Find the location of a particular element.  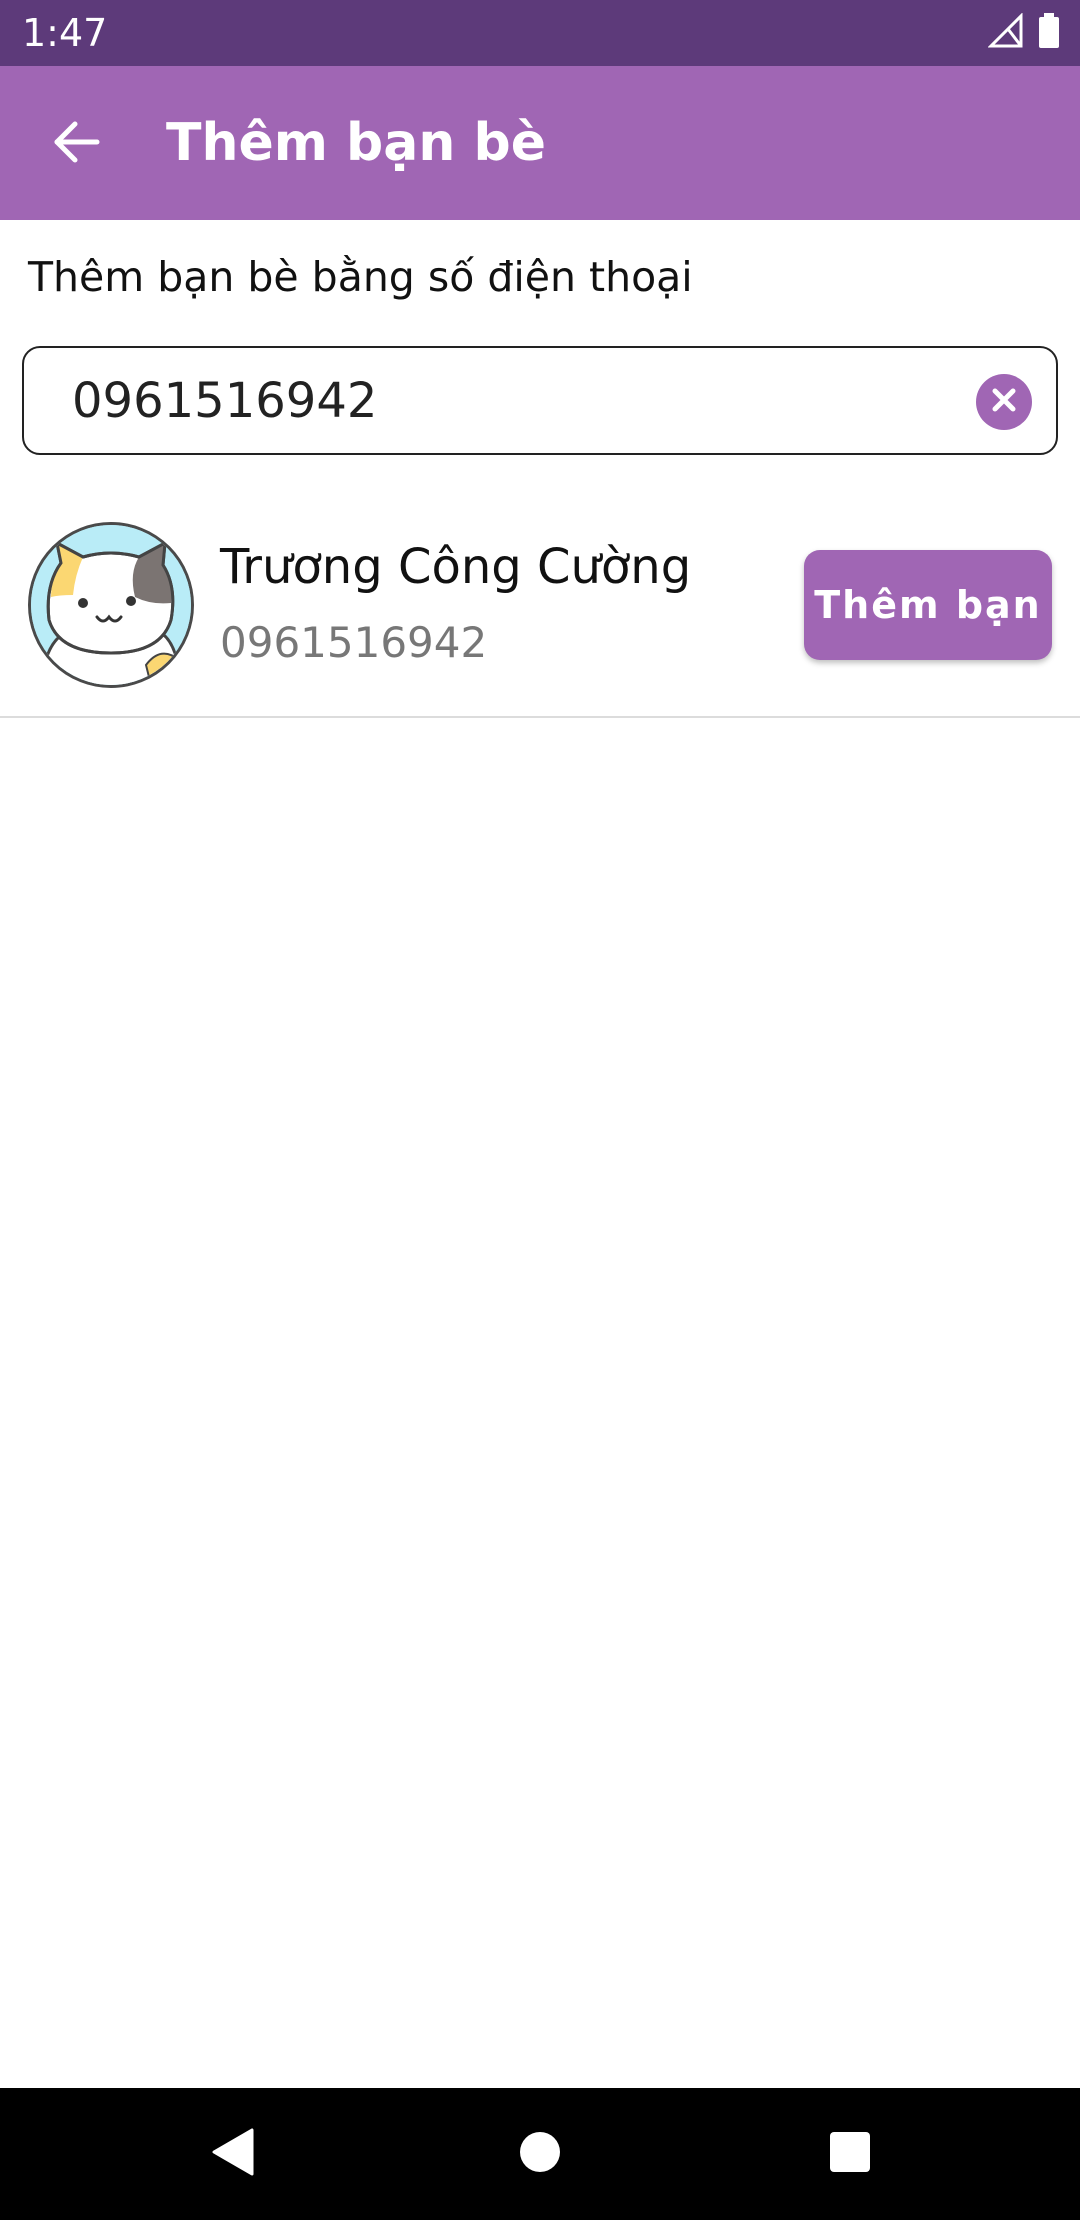

cat-avatar-icon is located at coordinates (111, 605).